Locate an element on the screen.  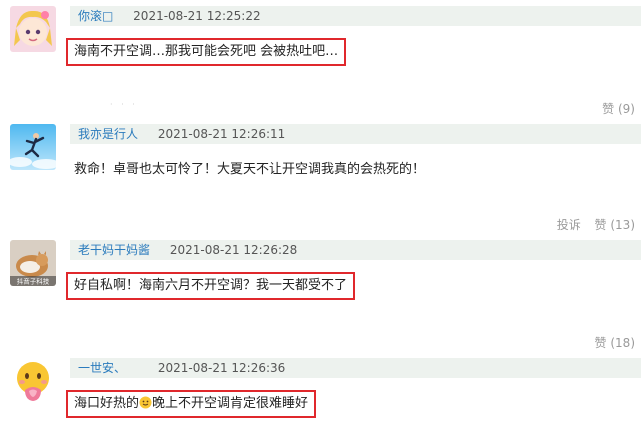
yellow-emoji-avatar-icon is located at coordinates (33, 381).